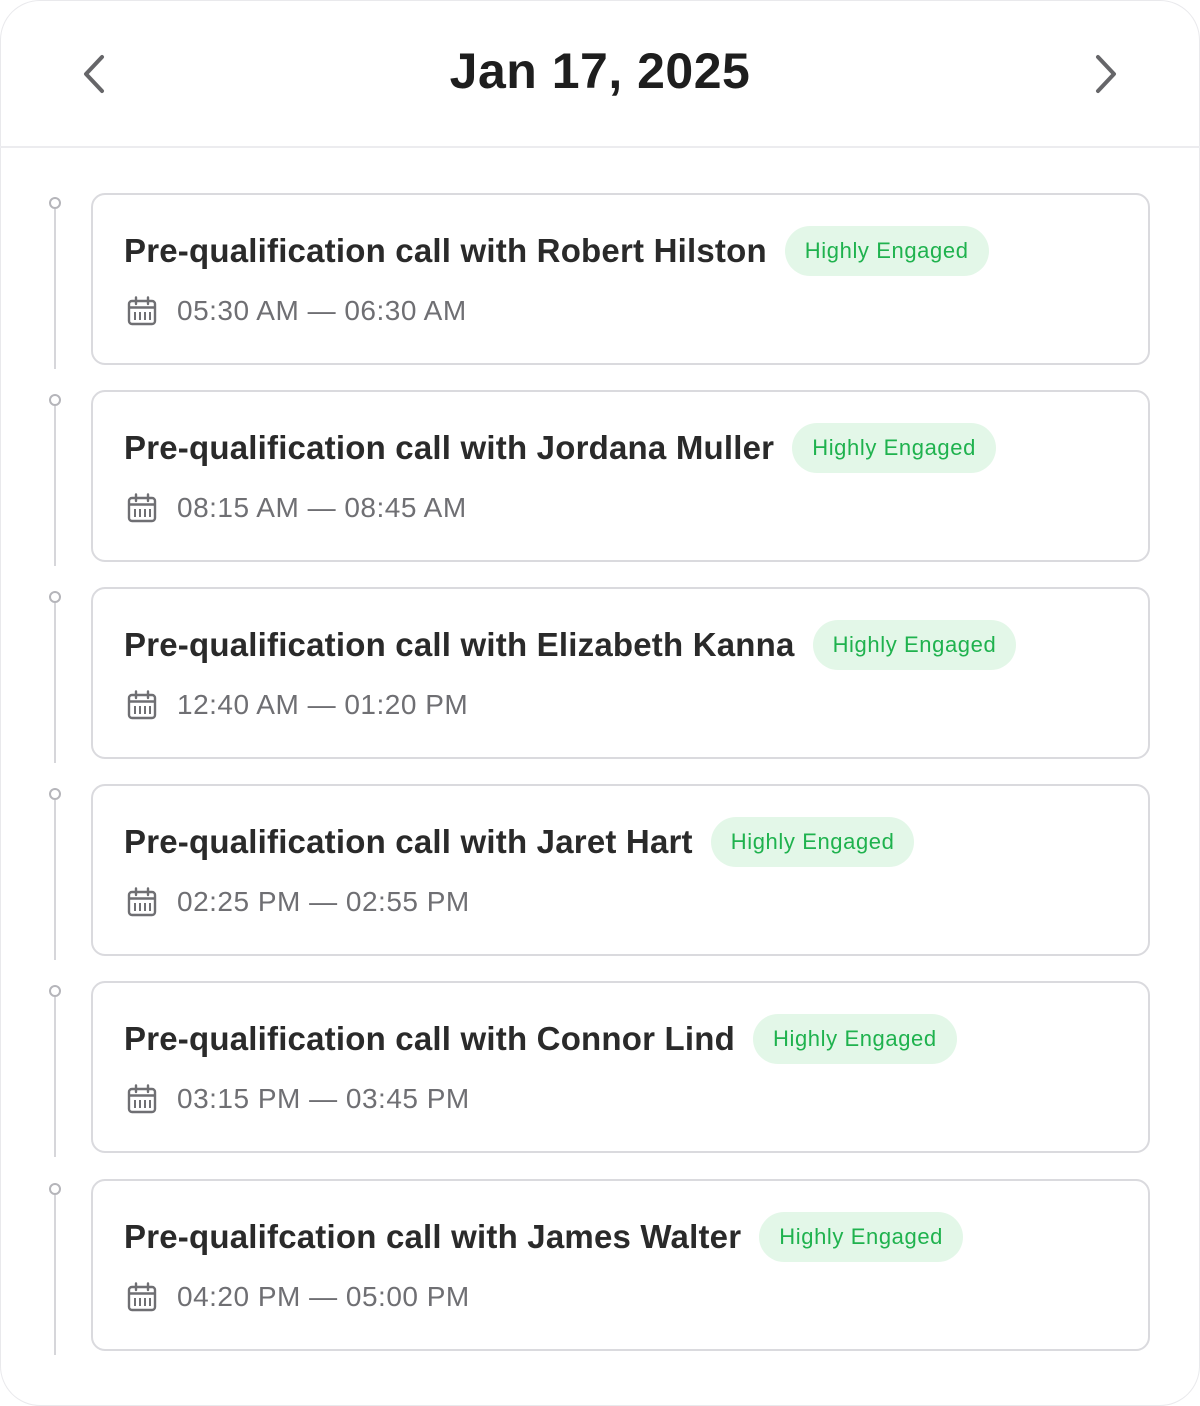 The image size is (1200, 1406). Describe the element at coordinates (323, 1098) in the screenshot. I see `event-time: 03:15 PM — 03:45 PM` at that location.